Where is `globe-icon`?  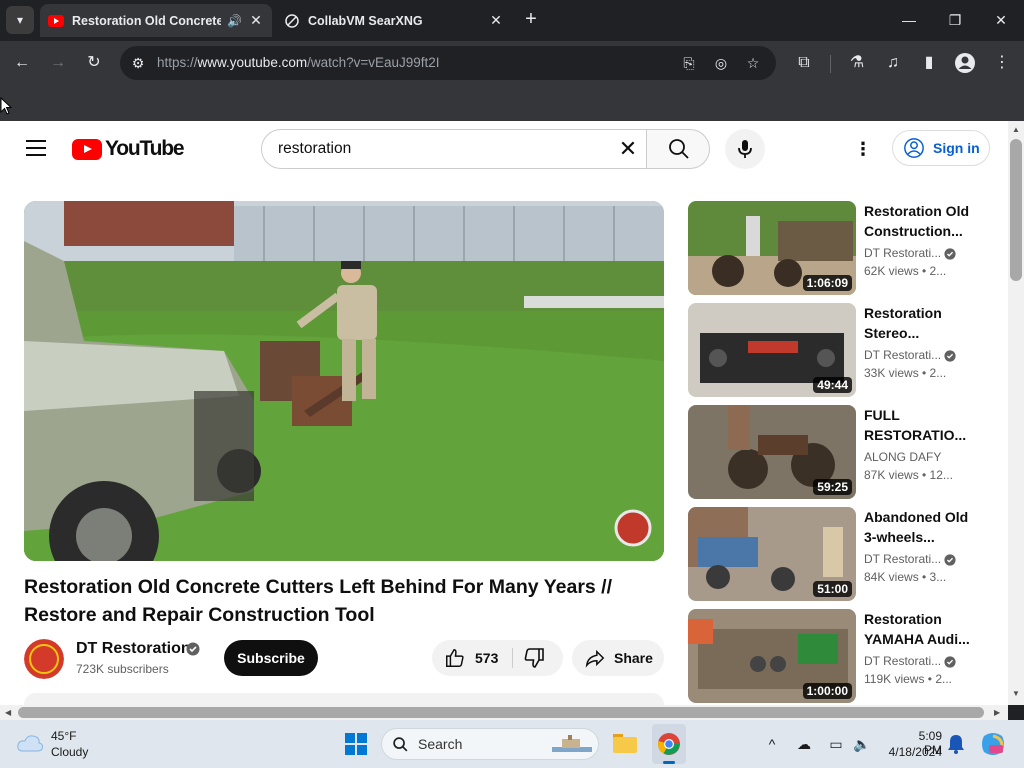
globe-icon is located at coordinates (292, 20).